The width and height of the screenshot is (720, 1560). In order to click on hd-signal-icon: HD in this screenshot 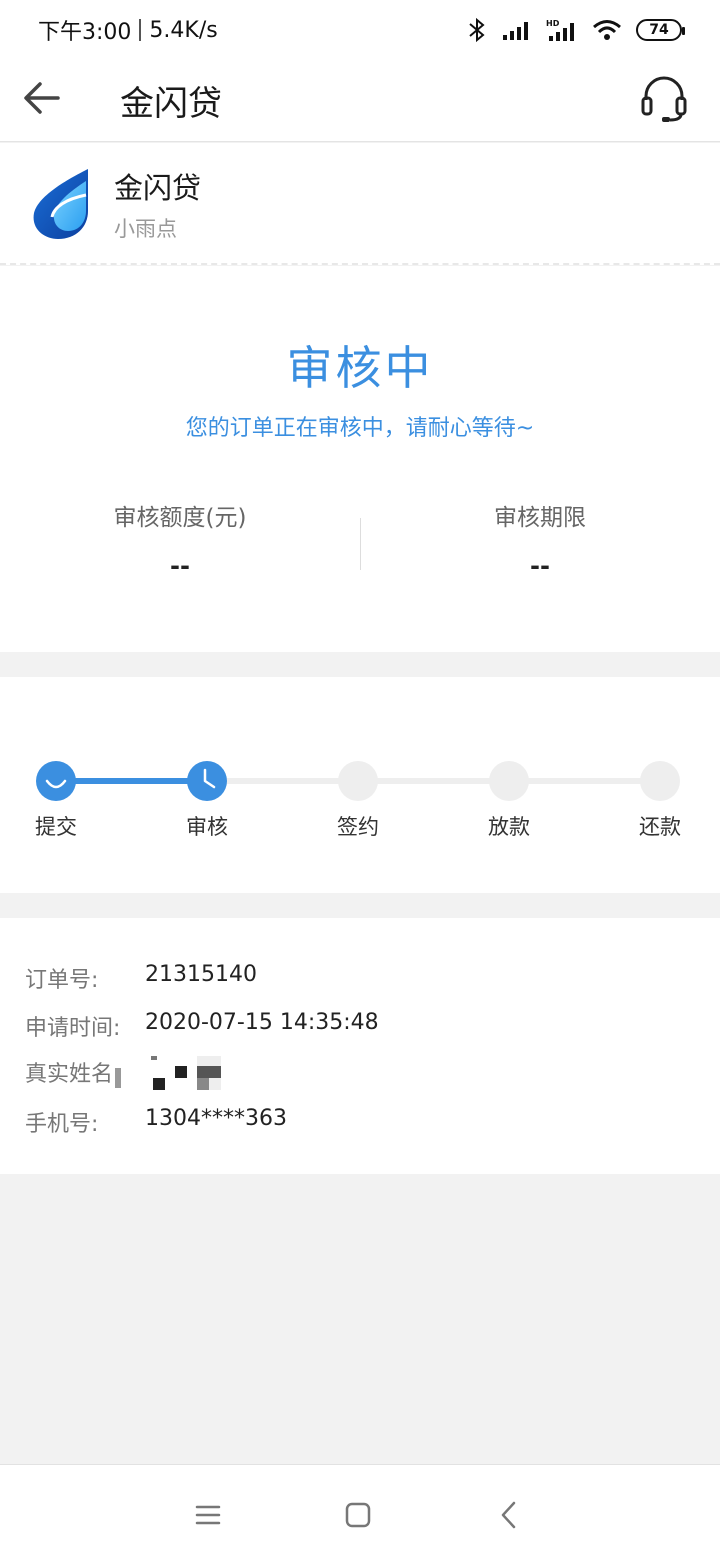, I will do `click(560, 30)`.